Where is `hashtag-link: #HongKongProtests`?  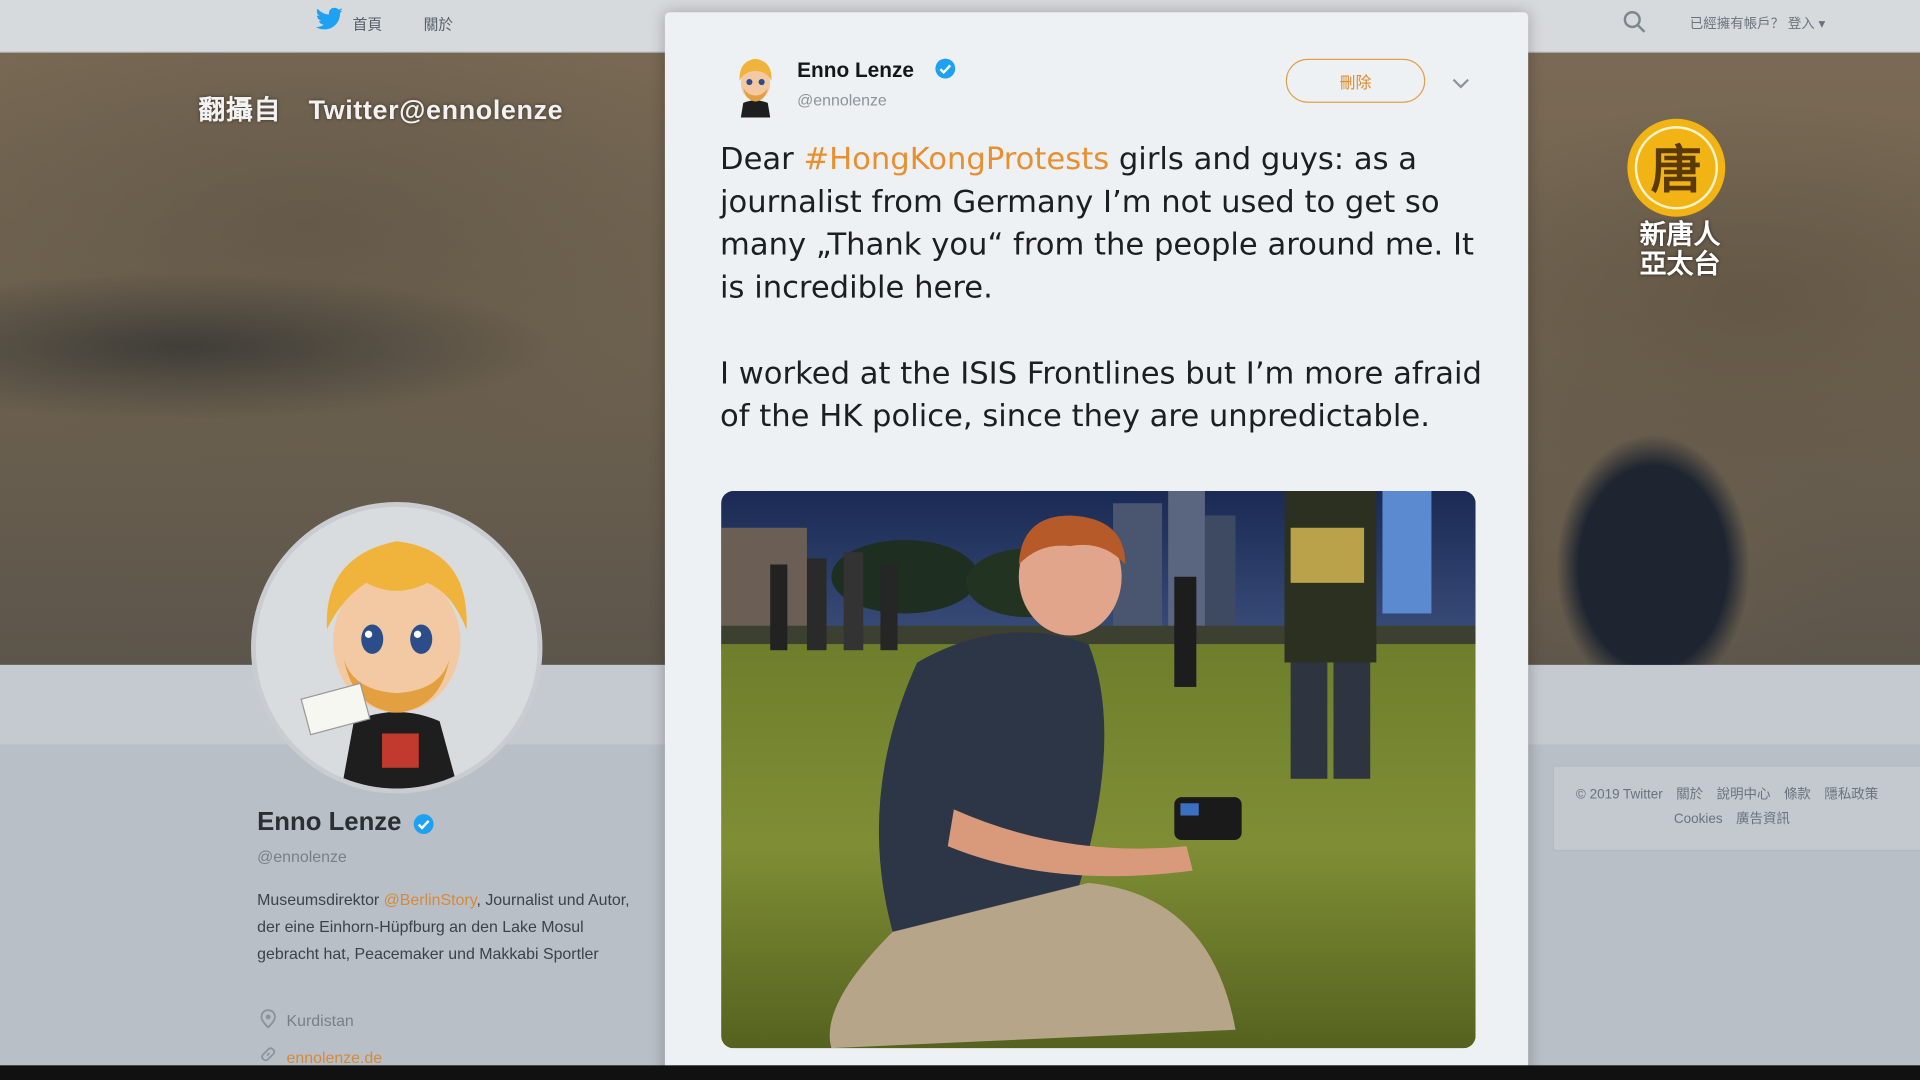 hashtag-link: #HongKongProtests is located at coordinates (957, 159).